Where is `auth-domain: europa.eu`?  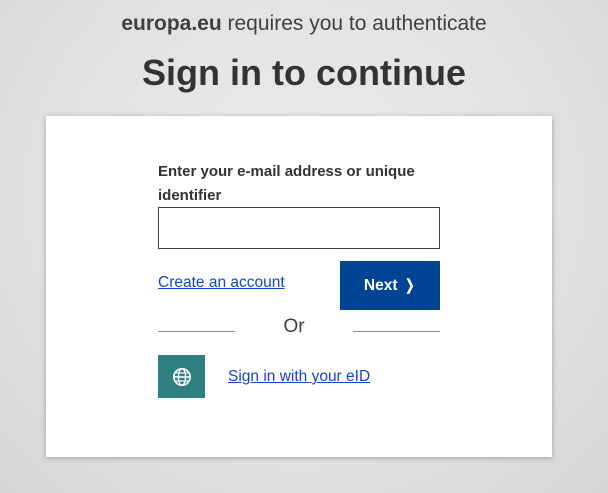 auth-domain: europa.eu is located at coordinates (171, 23).